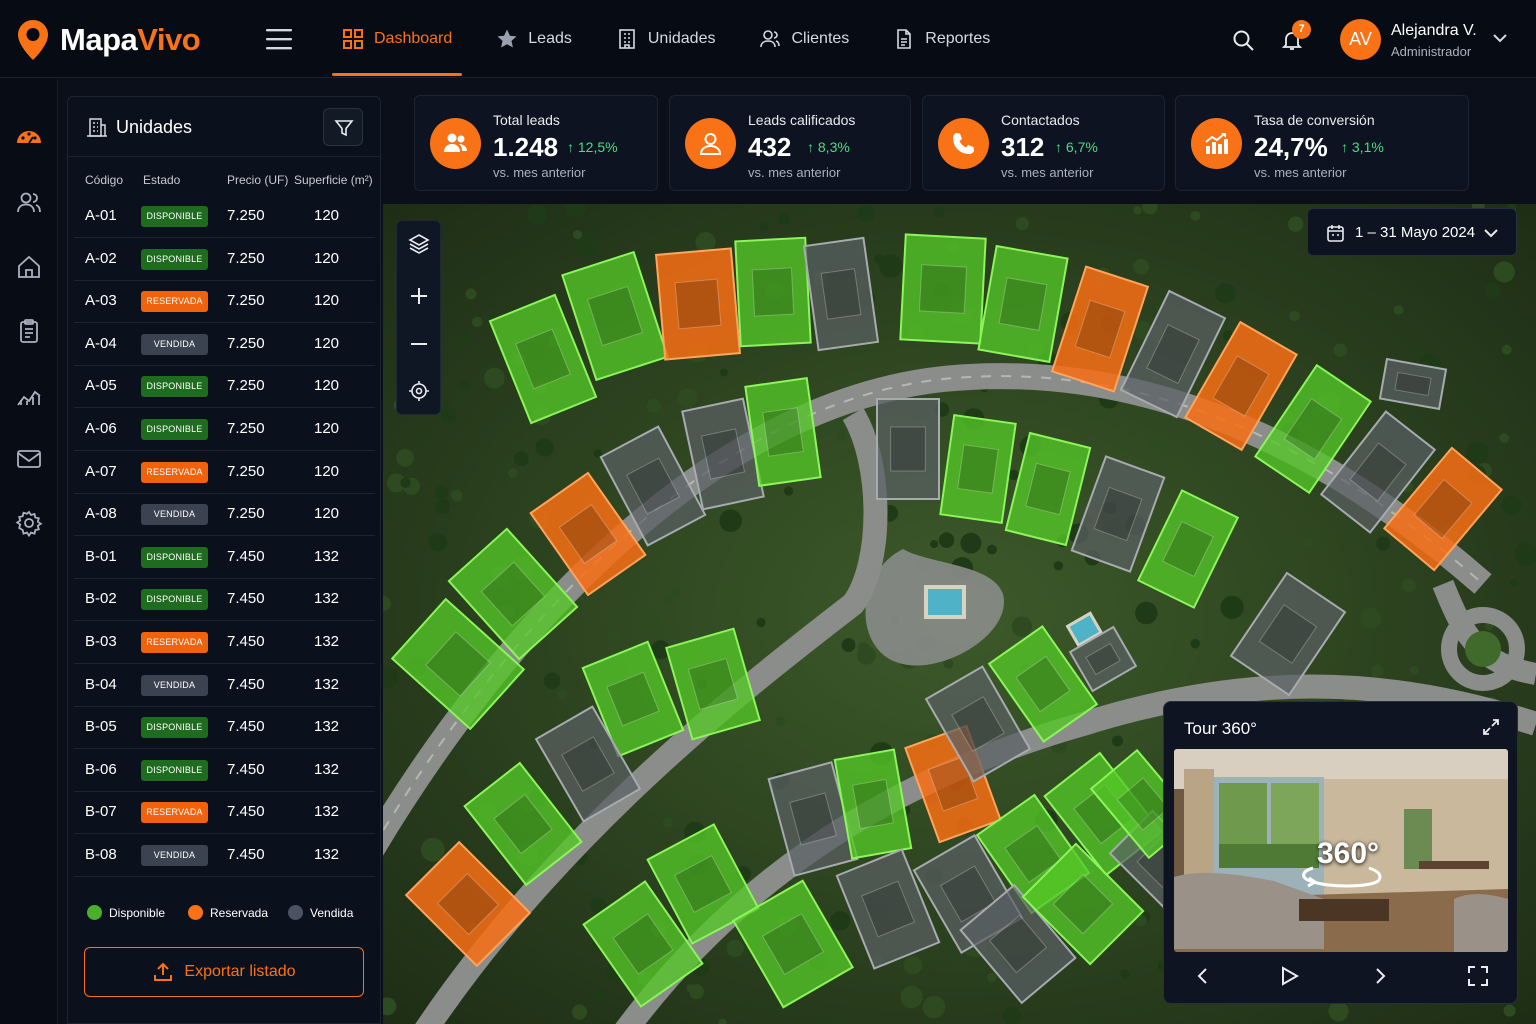 This screenshot has height=1024, width=1536. What do you see at coordinates (327, 727) in the screenshot?
I see `unit-area: 132` at bounding box center [327, 727].